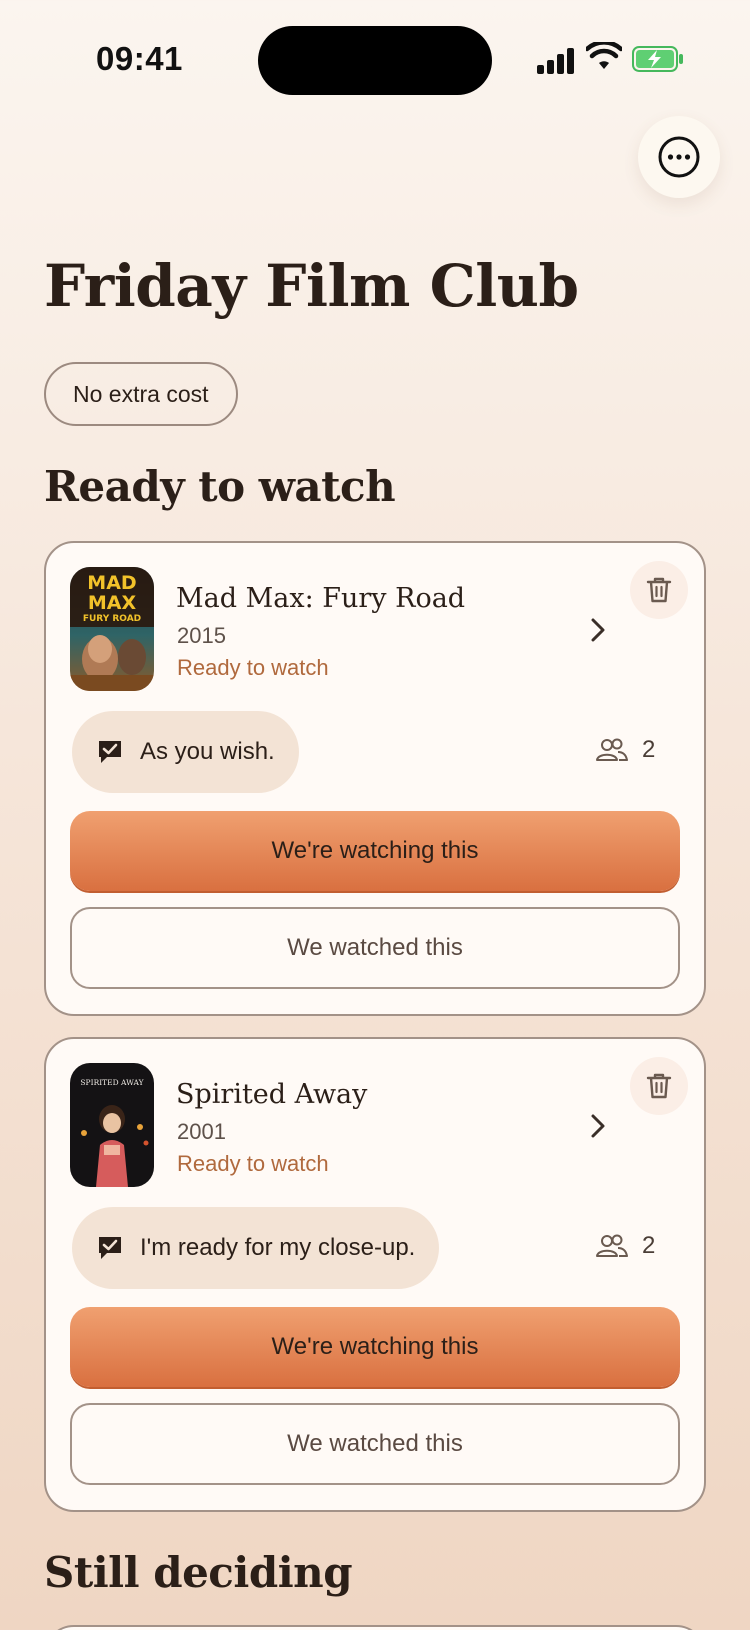  Describe the element at coordinates (201, 1131) in the screenshot. I see `movie-year: 2001` at that location.